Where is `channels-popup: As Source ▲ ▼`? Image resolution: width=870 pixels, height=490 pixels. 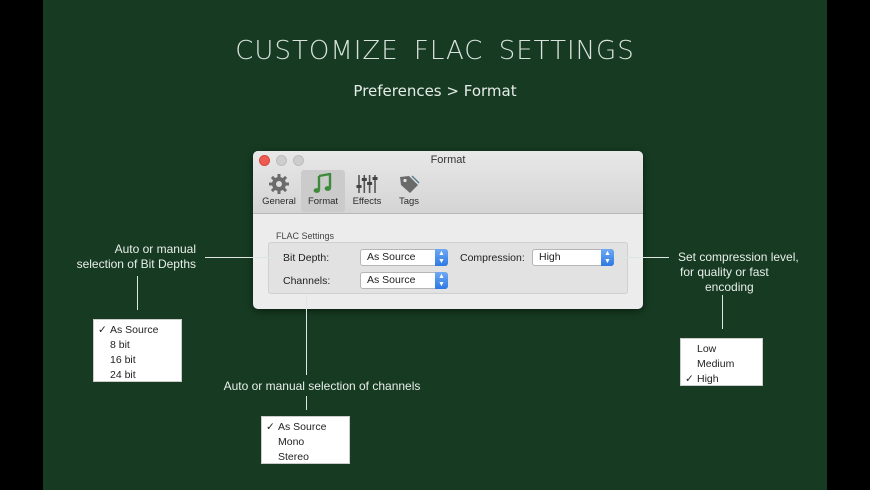
channels-popup: As Source ▲ ▼ is located at coordinates (404, 280).